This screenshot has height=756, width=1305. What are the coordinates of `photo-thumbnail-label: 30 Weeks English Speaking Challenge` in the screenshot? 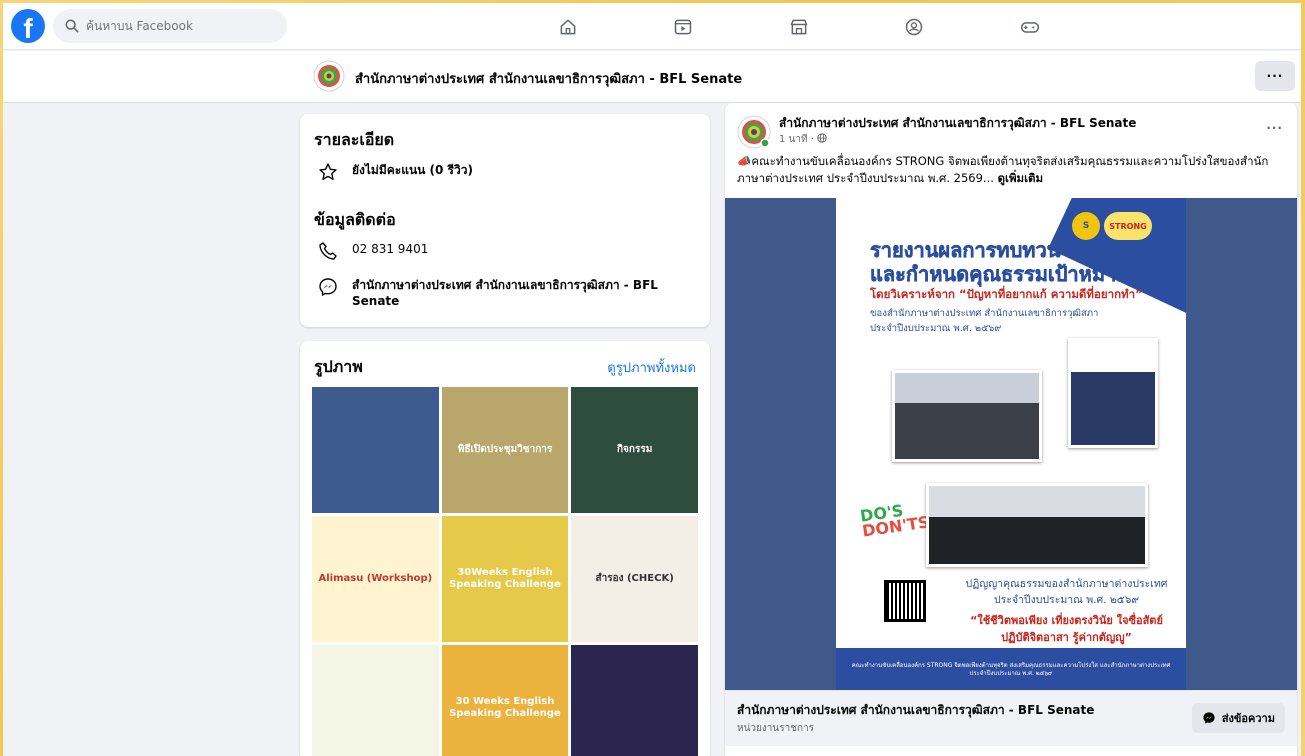 It's located at (505, 707).